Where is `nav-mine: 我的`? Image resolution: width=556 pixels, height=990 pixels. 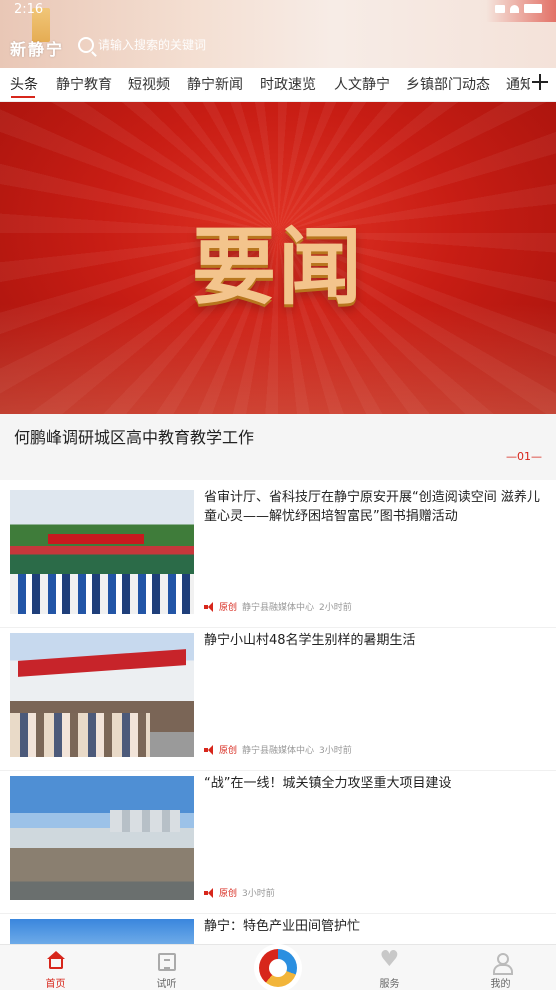
nav-mine: 我的 is located at coordinates (500, 967).